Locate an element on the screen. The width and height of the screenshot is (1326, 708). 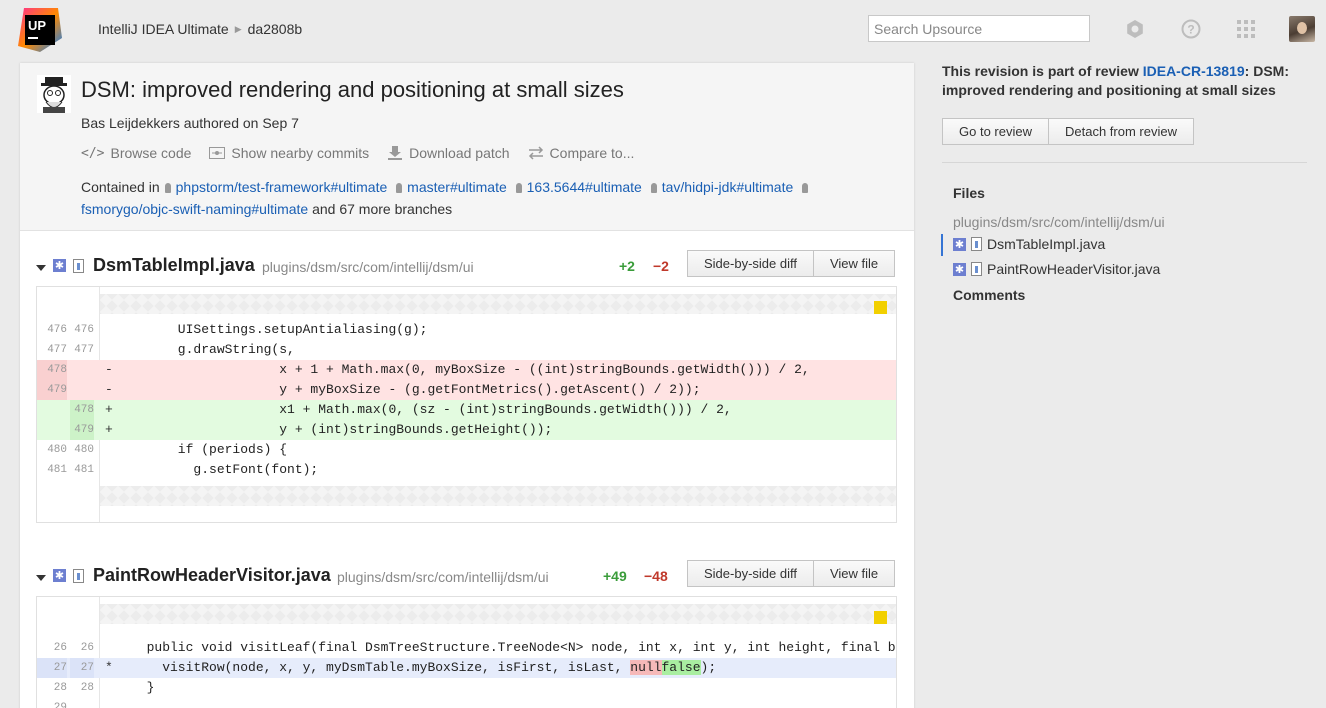
download-patch-button: Download patch is located at coordinates (448, 153).